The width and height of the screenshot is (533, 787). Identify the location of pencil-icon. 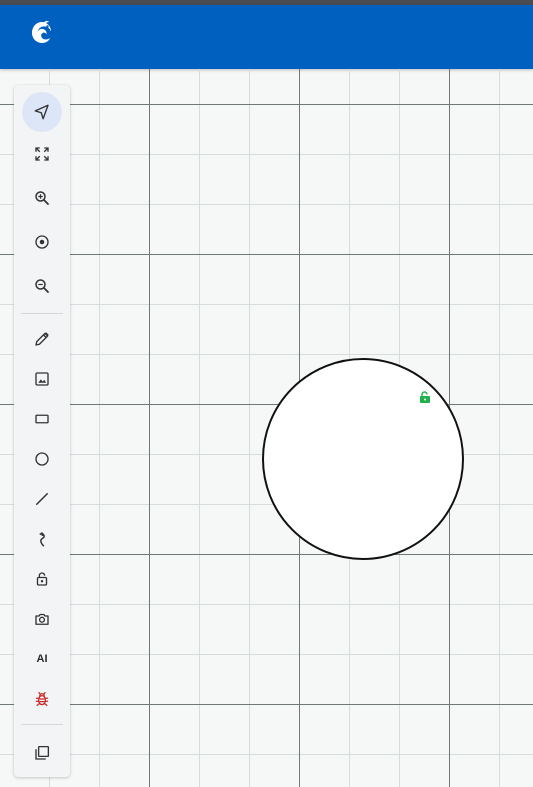
(42, 339).